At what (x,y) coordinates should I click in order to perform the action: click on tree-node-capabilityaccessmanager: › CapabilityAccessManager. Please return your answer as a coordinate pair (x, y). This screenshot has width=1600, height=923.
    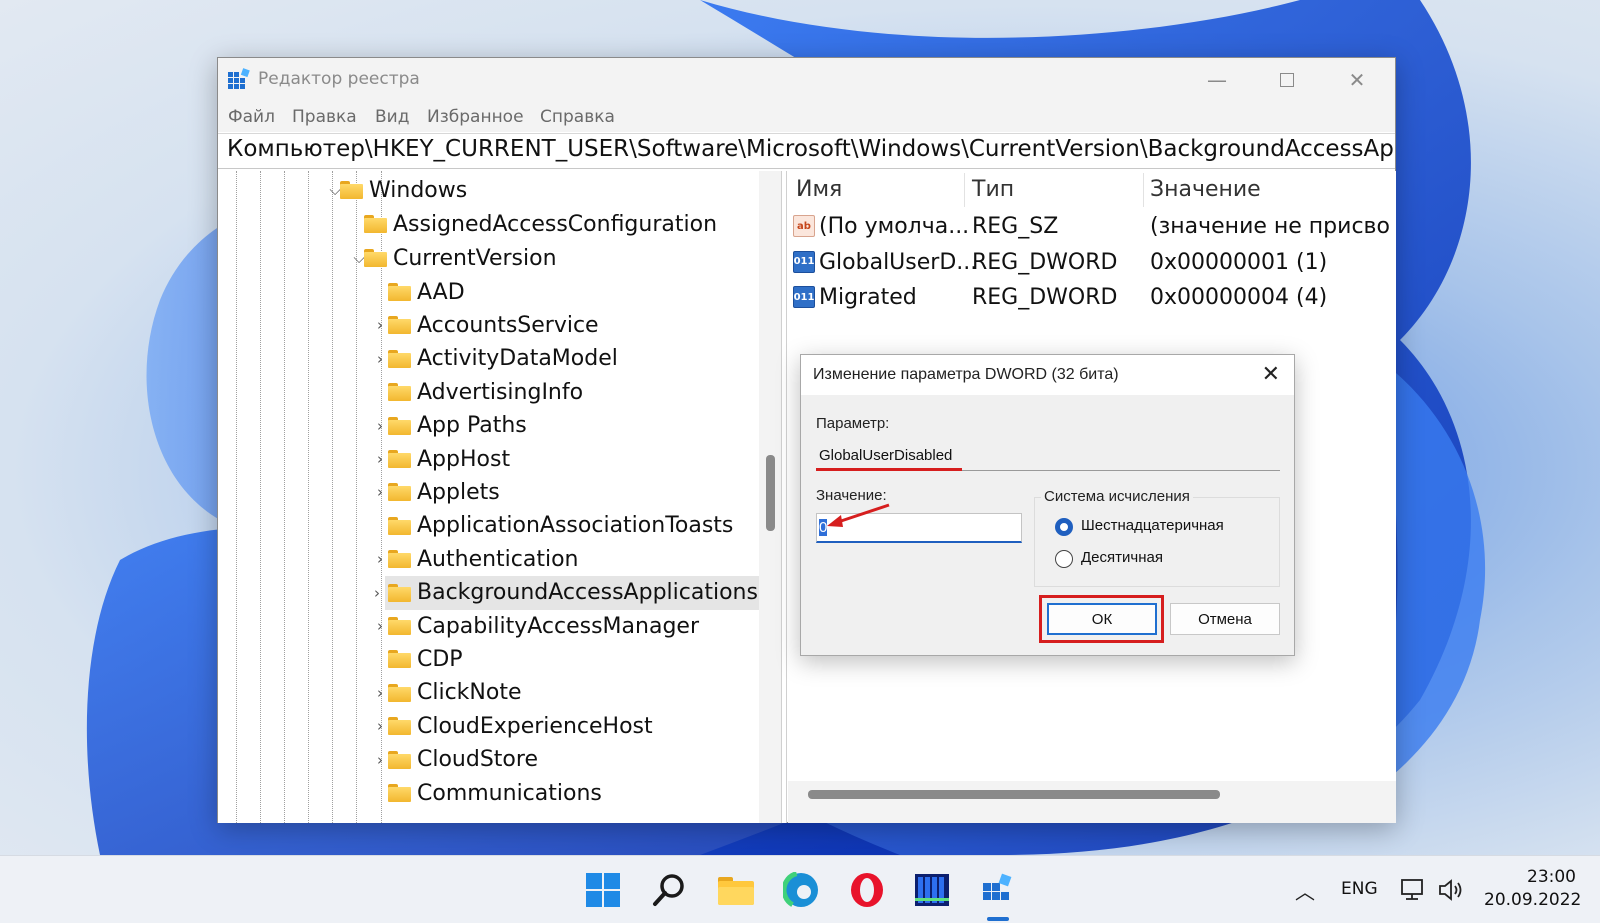
    Looking at the image, I should click on (538, 626).